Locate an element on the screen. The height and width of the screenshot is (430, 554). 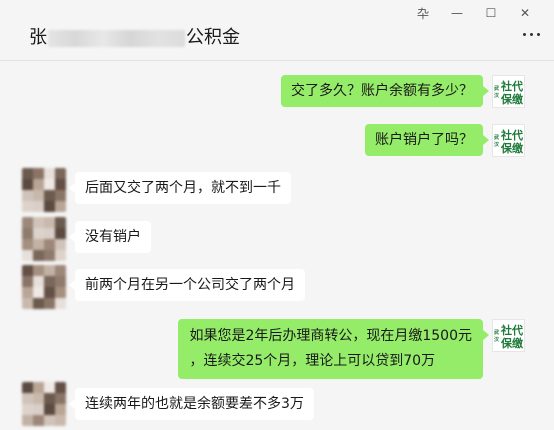
chat-header: 张 公积金 卆 — ☐ ✕ is located at coordinates (277, 30).